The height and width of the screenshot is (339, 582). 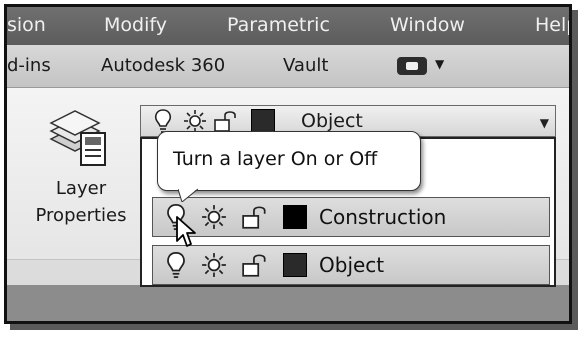 What do you see at coordinates (412, 66) in the screenshot?
I see `ribbon-toggle-icon` at bounding box center [412, 66].